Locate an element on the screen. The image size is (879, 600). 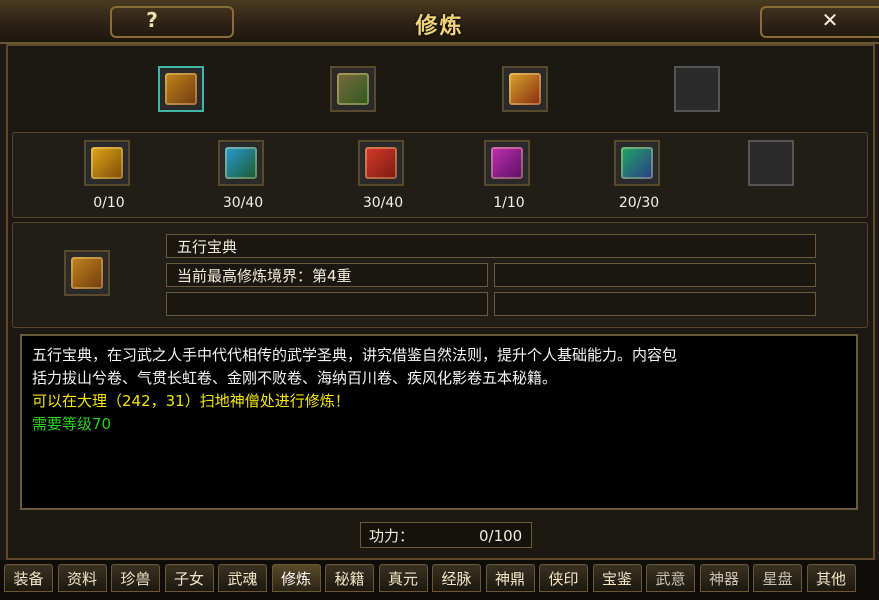
golden-book-icon is located at coordinates (525, 89).